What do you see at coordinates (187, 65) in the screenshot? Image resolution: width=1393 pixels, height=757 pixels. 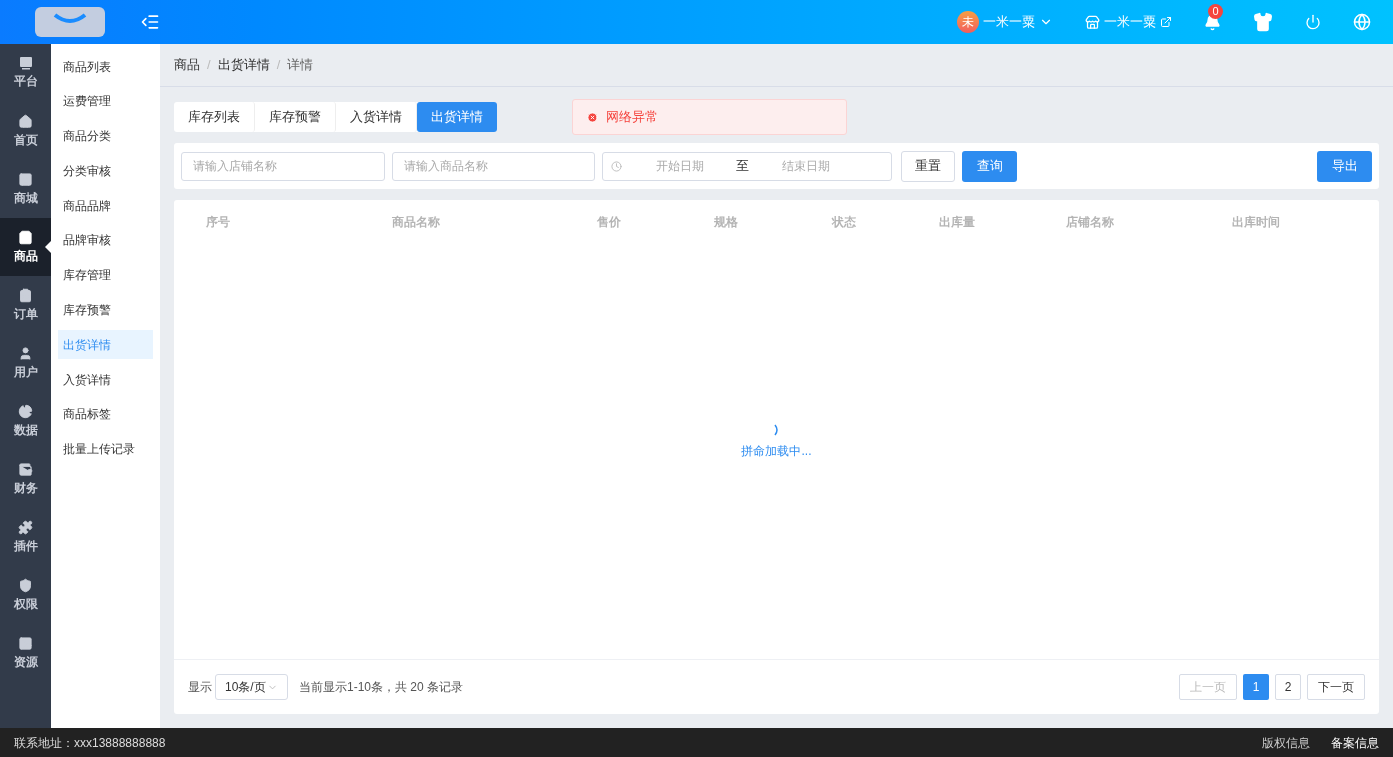 I see `breadcrumb-item: 商品` at bounding box center [187, 65].